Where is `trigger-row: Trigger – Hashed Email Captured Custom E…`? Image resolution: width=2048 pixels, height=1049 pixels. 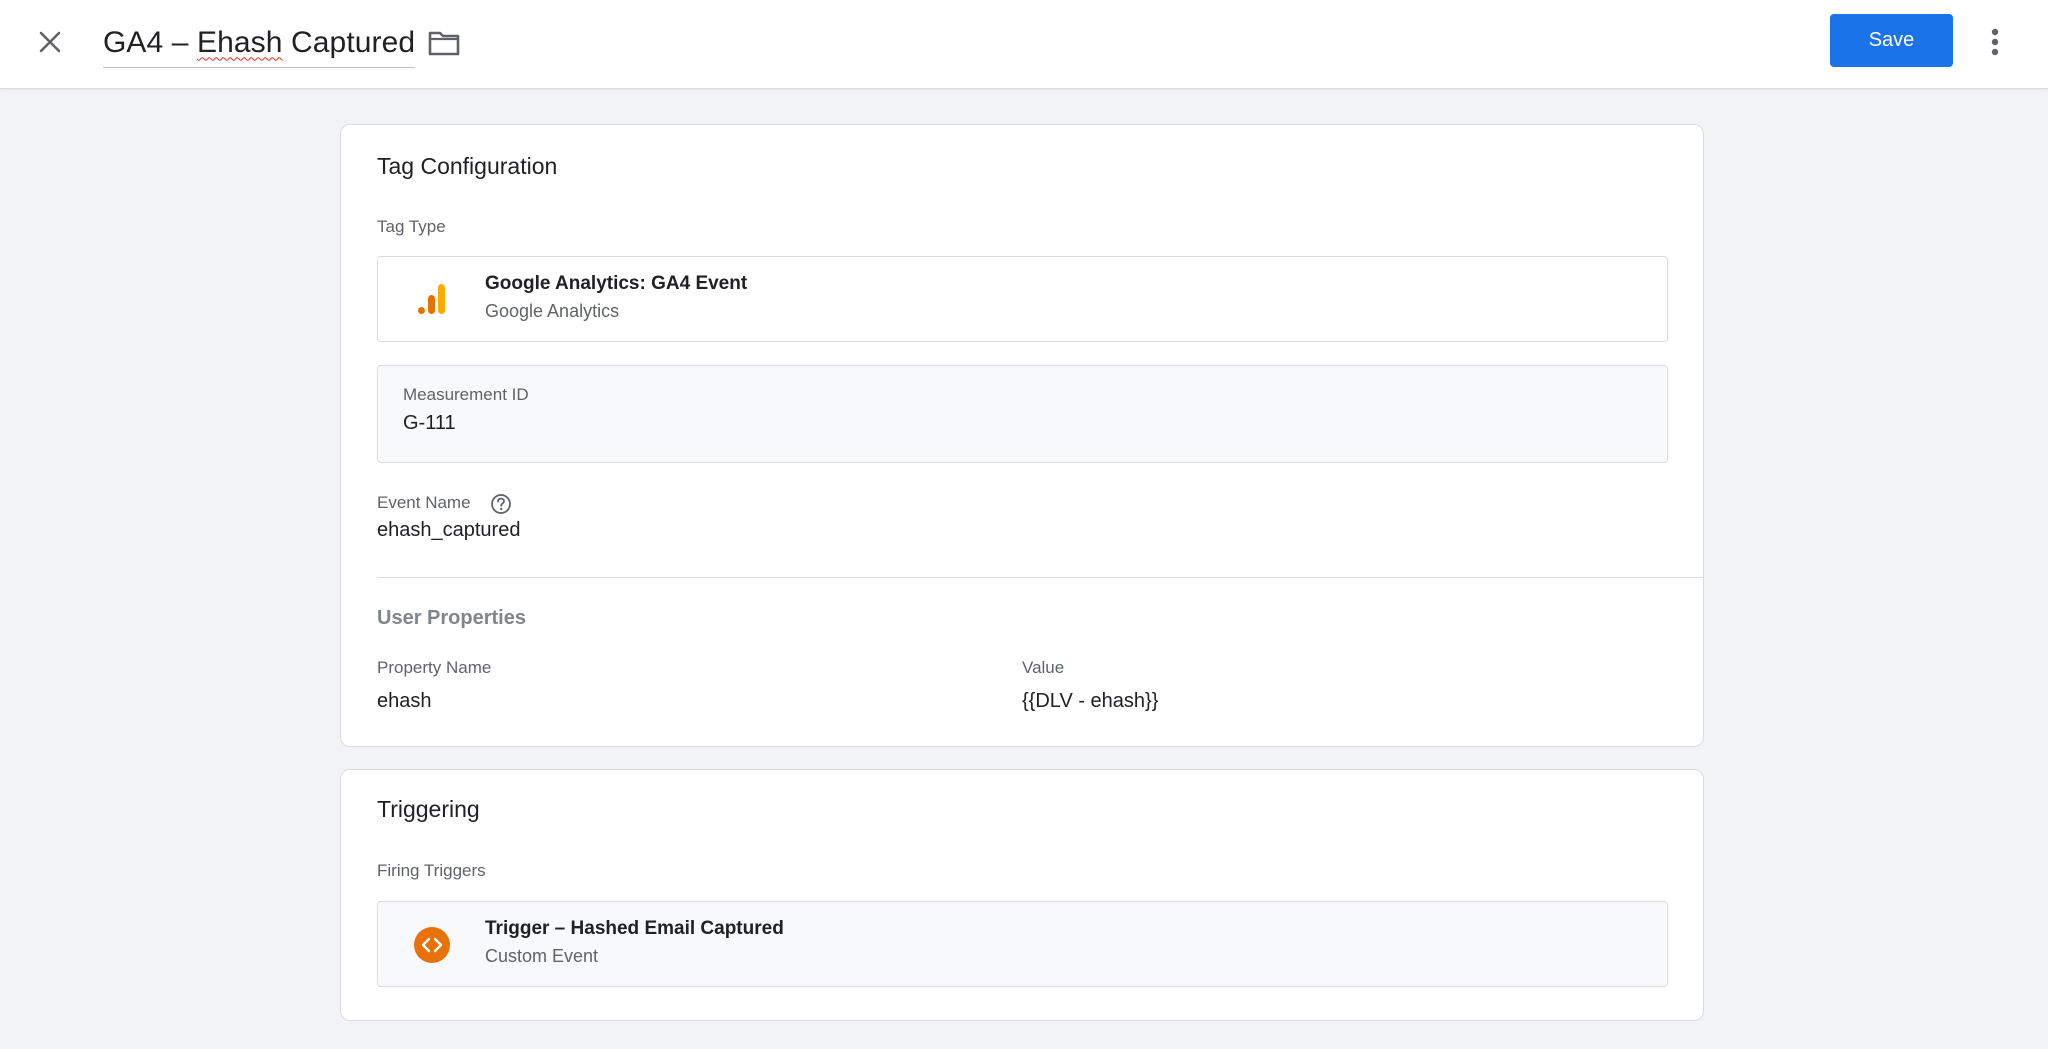 trigger-row: Trigger – Hashed Email Captured Custom E… is located at coordinates (1022, 944).